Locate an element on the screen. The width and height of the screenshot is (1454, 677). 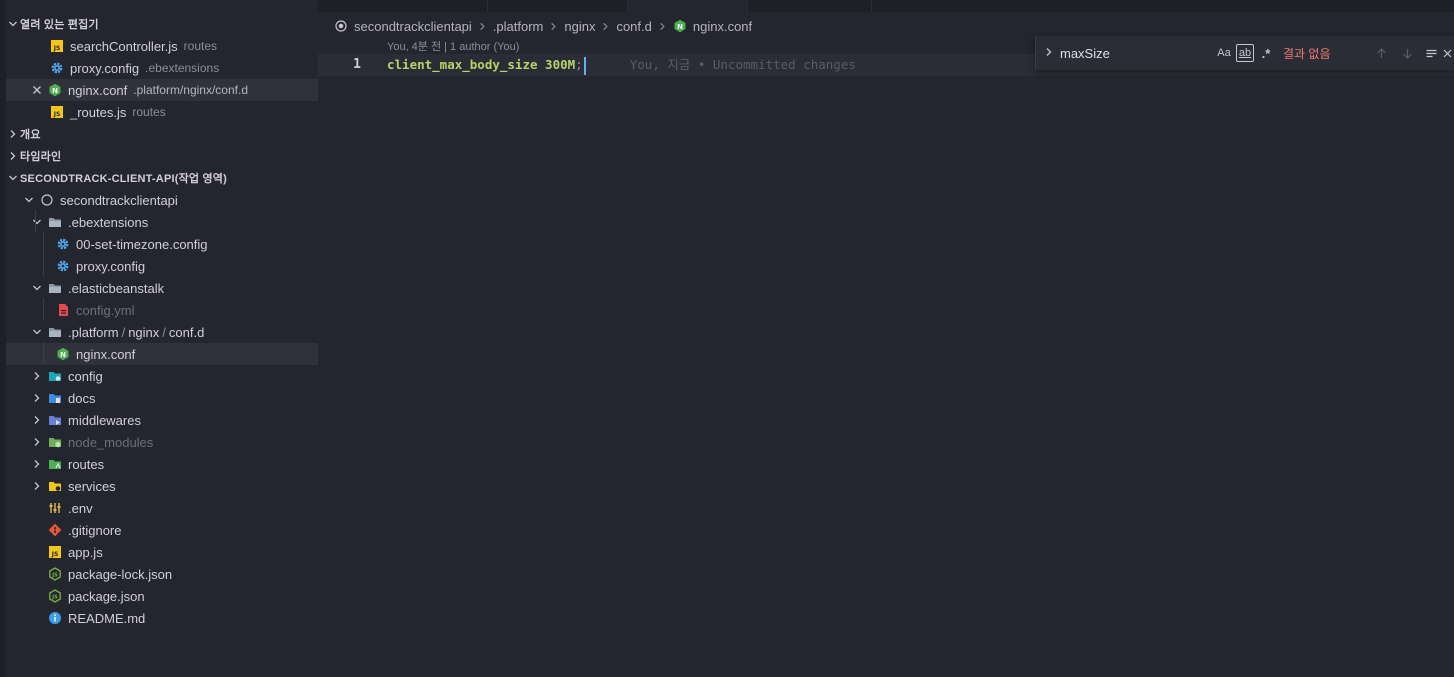
open-editor-item: JS searchController.js routes is located at coordinates (162, 46).